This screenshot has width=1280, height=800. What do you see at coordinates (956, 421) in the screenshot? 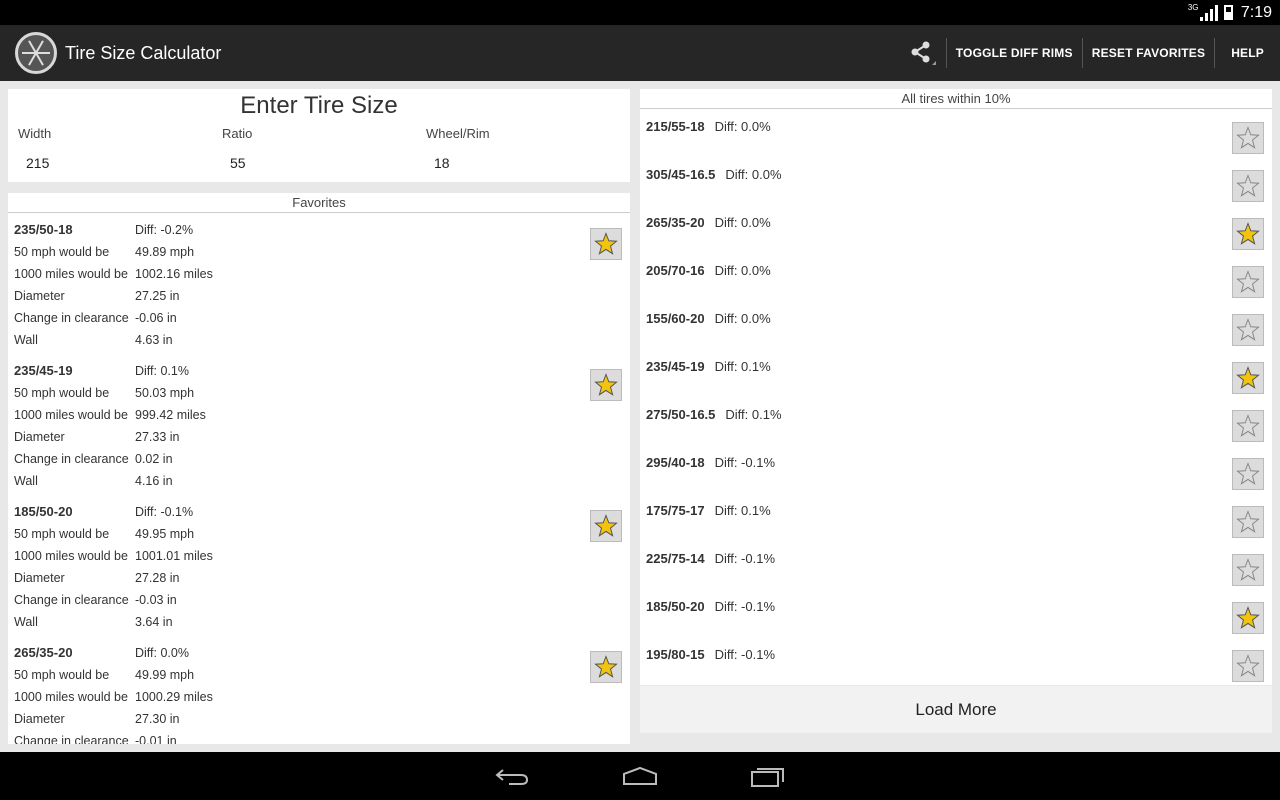
I see `tire-row: 275/50-16.5 Diff: 0.1%` at bounding box center [956, 421].